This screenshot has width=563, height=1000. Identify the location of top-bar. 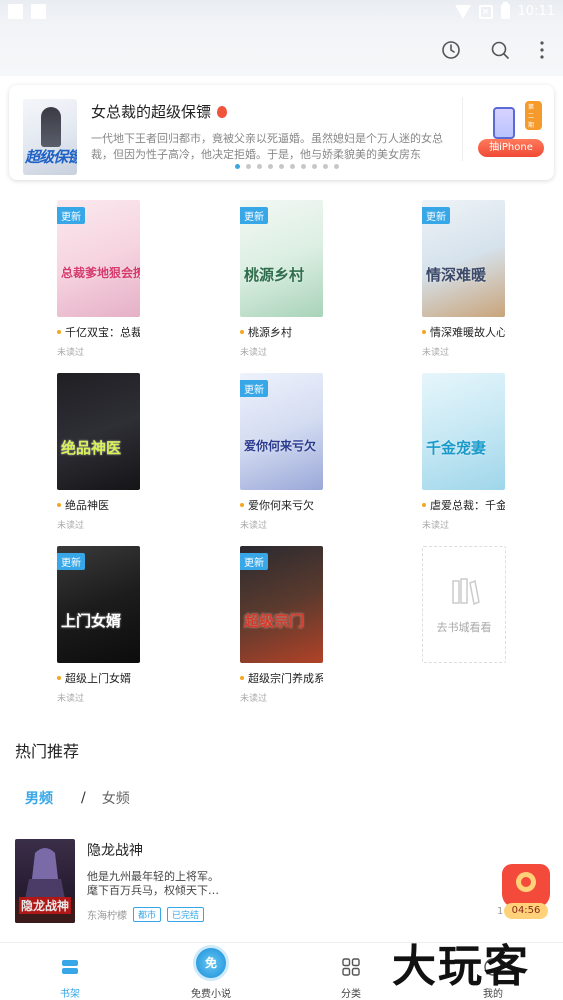
(281, 51).